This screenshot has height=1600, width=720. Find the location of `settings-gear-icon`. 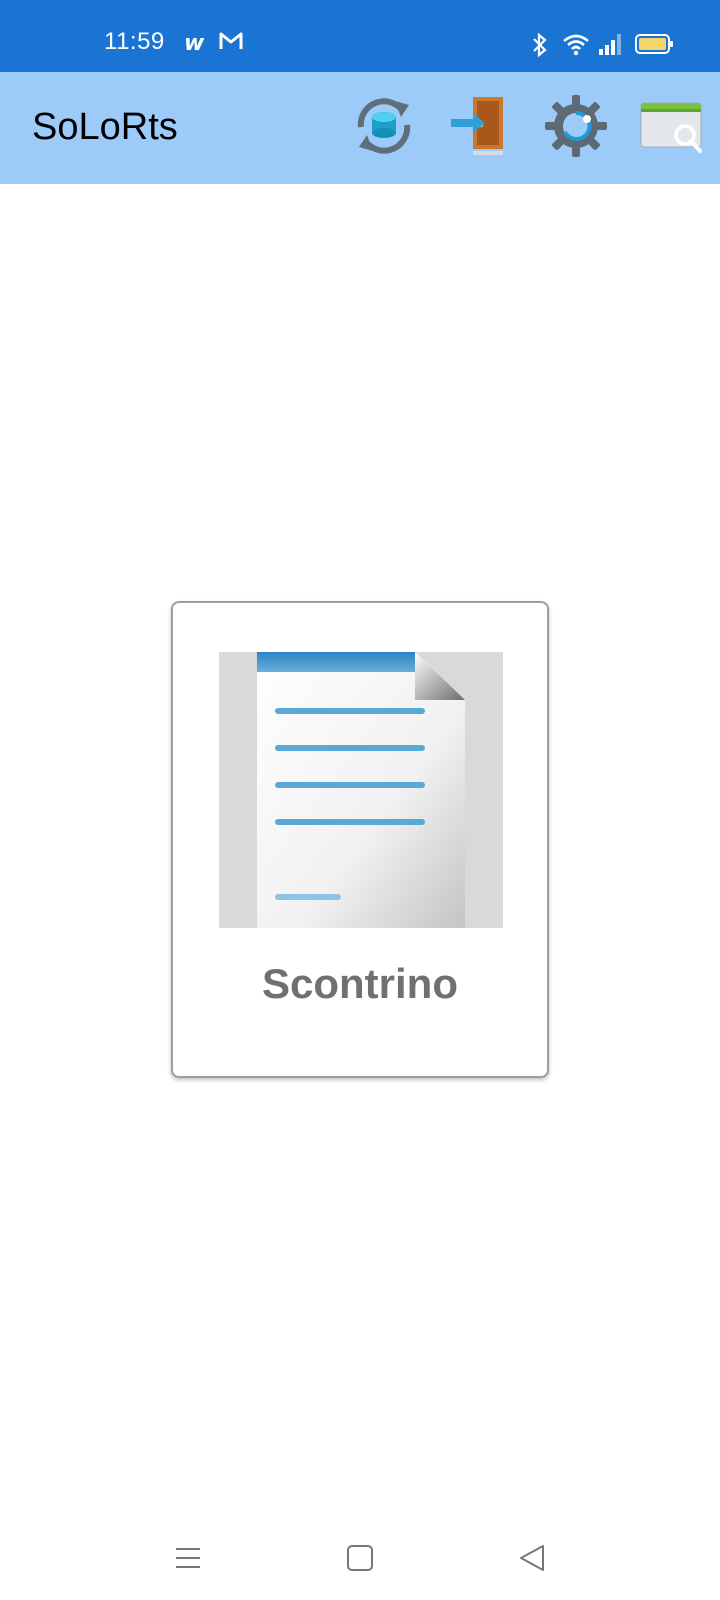

settings-gear-icon is located at coordinates (576, 128).